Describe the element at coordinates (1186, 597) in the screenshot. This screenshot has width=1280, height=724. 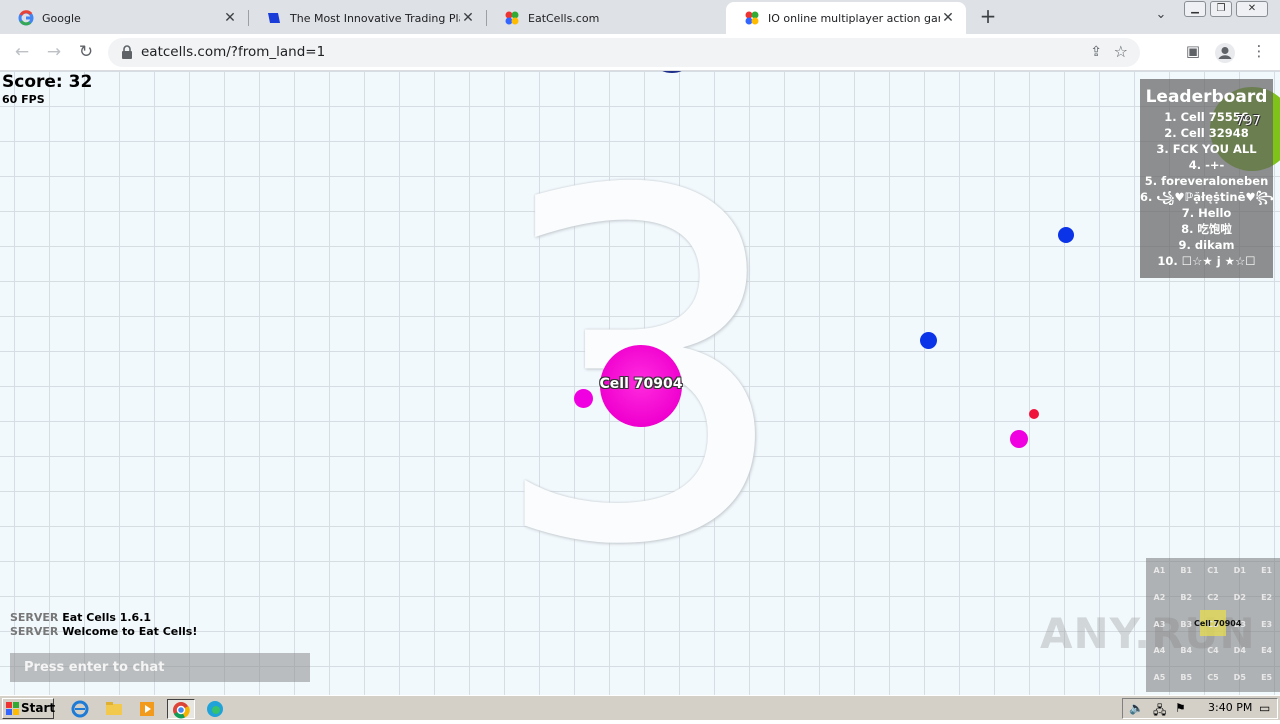
I see `minimap-sector-label: B2` at that location.